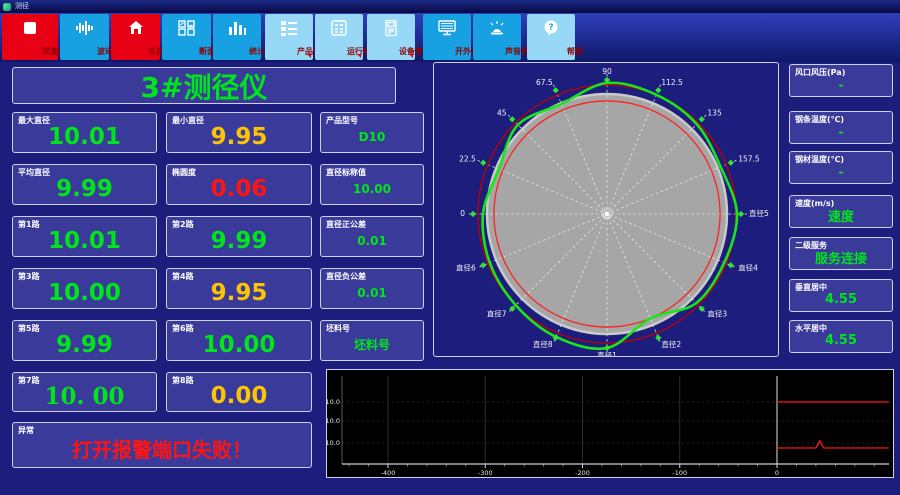 The image size is (900, 495). Describe the element at coordinates (671, 344) in the screenshot. I see `polar-axis-label: 直径2` at that location.